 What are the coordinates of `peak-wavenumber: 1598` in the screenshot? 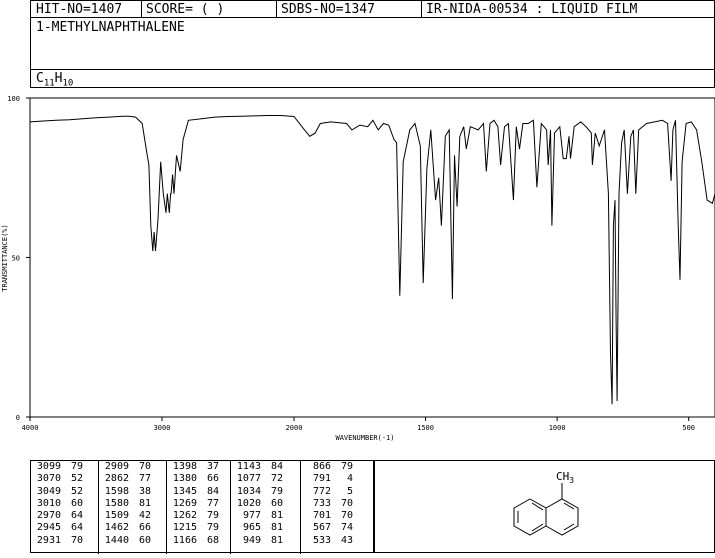 It's located at (116, 491).